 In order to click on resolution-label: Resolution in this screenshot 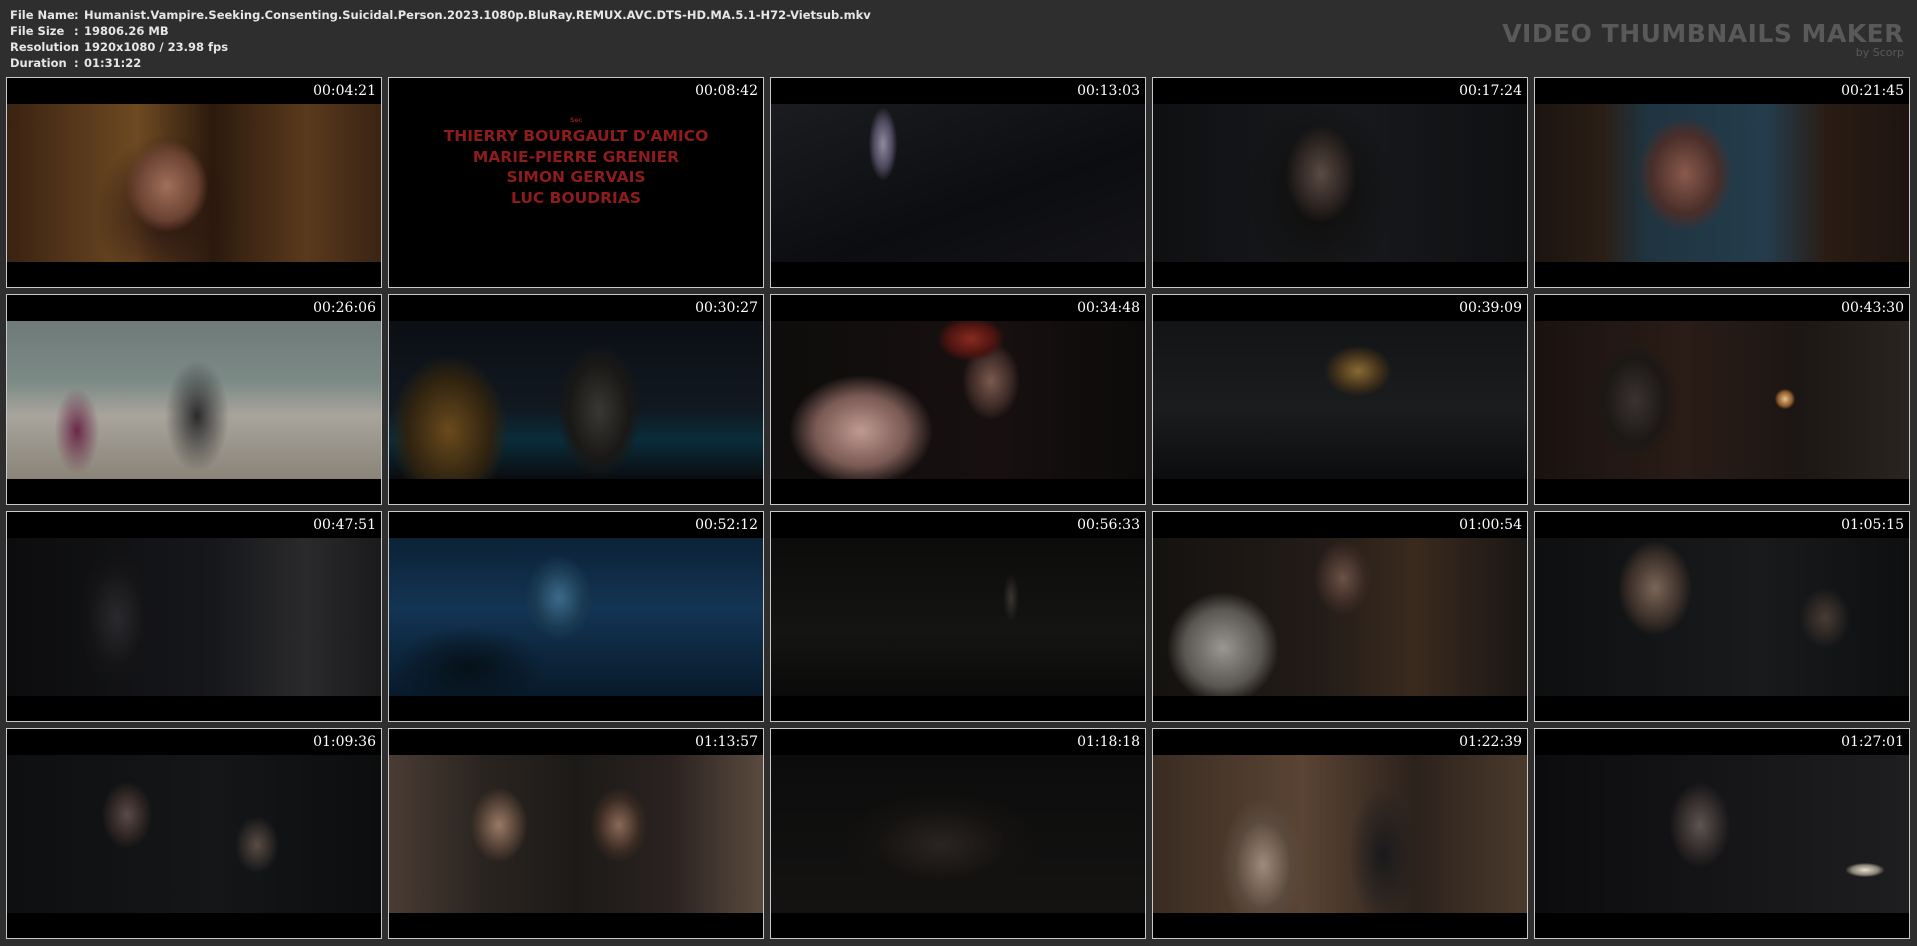, I will do `click(45, 47)`.